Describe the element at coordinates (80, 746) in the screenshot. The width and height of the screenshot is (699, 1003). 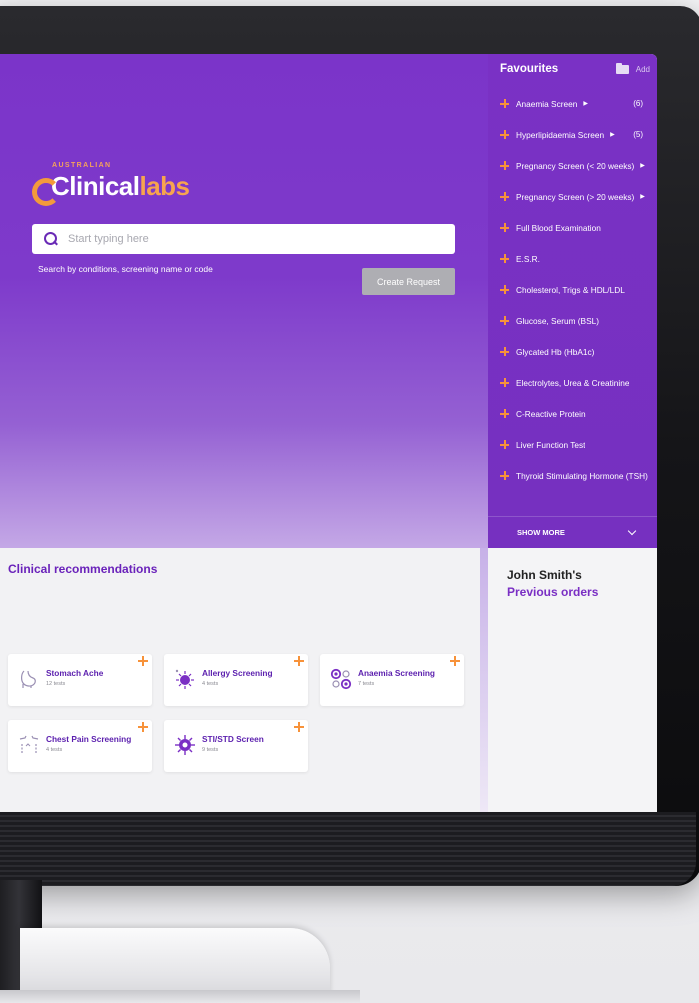
I see `recommendation-card: Chest Pain Screening 4 tests` at that location.